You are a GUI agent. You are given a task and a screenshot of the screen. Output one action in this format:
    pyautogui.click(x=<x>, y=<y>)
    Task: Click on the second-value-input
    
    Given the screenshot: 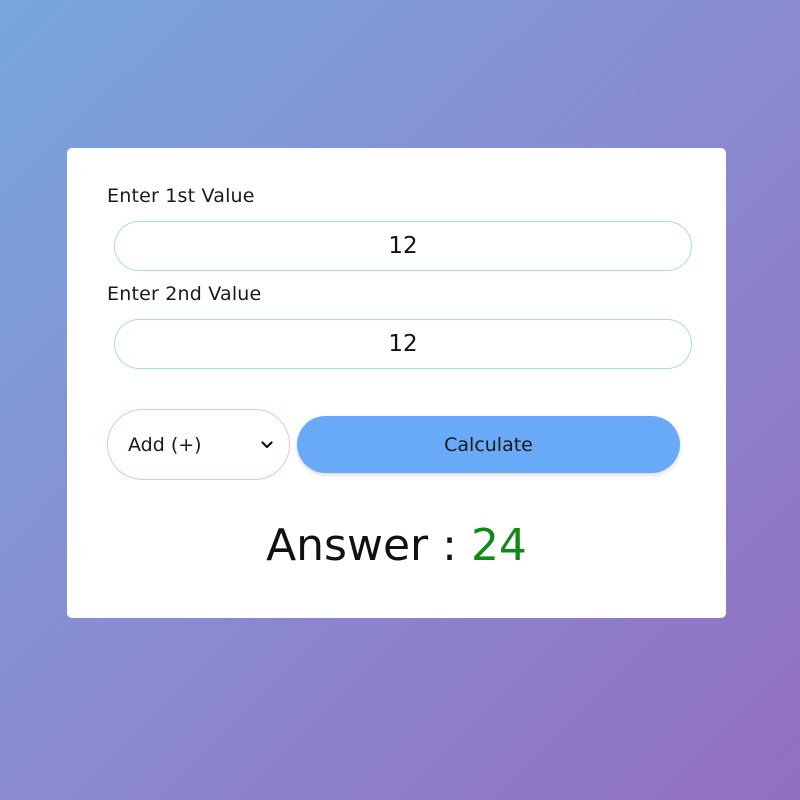 What is the action you would take?
    pyautogui.click(x=403, y=344)
    